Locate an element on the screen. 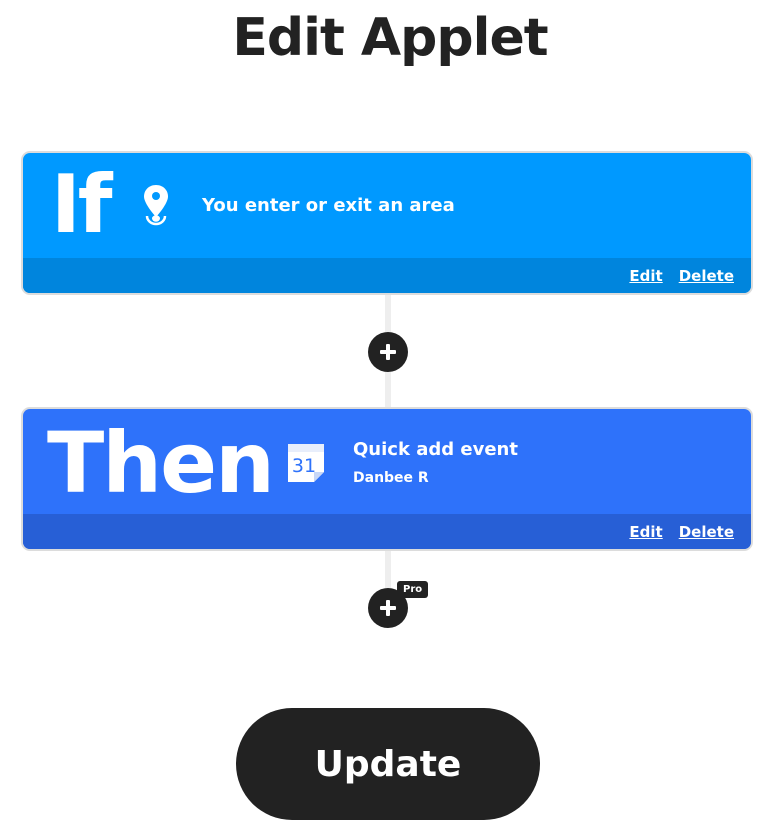  action-account: Danbee R is located at coordinates (391, 478).